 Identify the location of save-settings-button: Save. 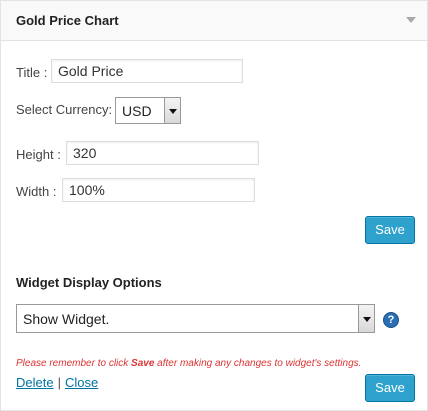
(390, 230).